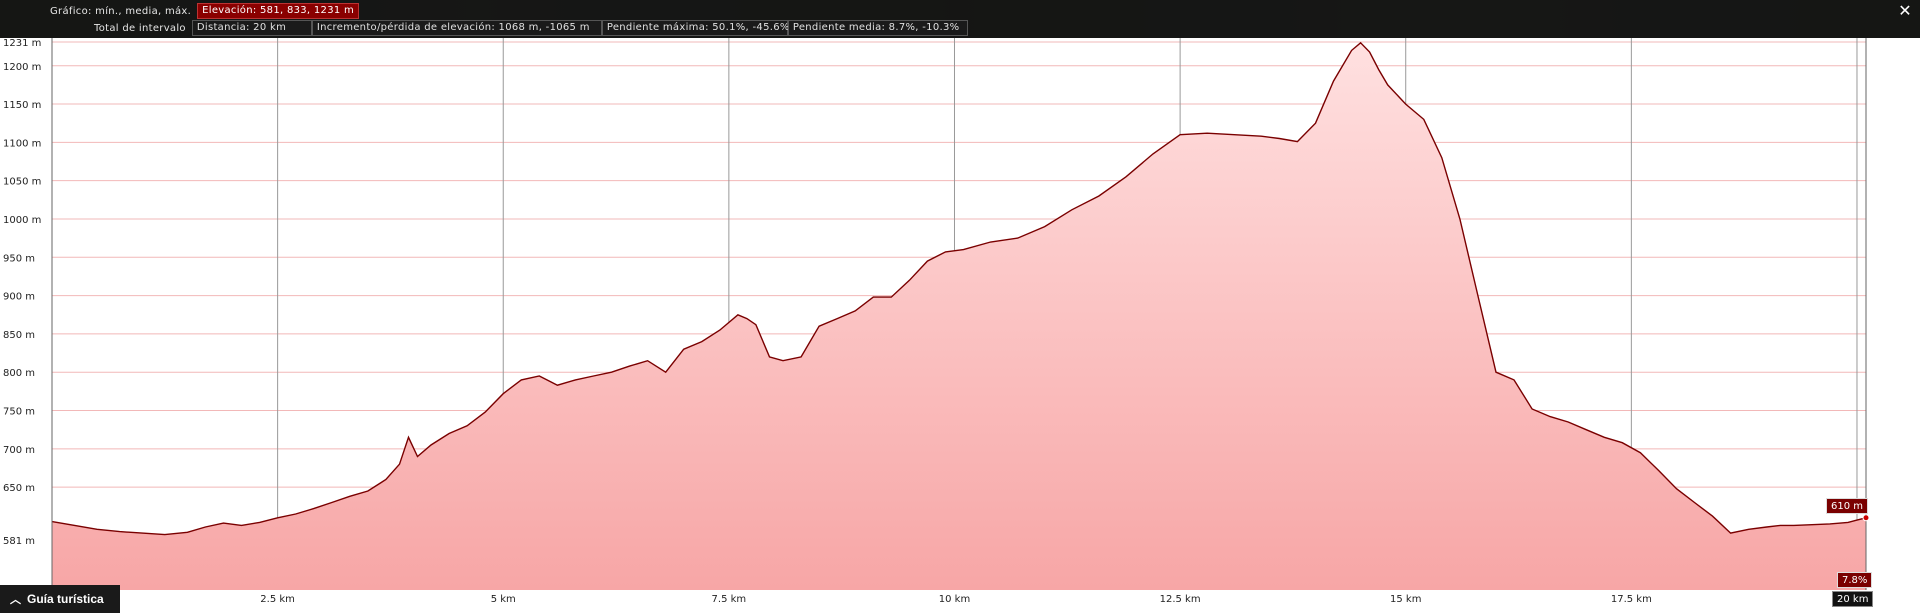 The height and width of the screenshot is (613, 1920). Describe the element at coordinates (277, 599) in the screenshot. I see `x-tick-label: 2.5 km` at that location.